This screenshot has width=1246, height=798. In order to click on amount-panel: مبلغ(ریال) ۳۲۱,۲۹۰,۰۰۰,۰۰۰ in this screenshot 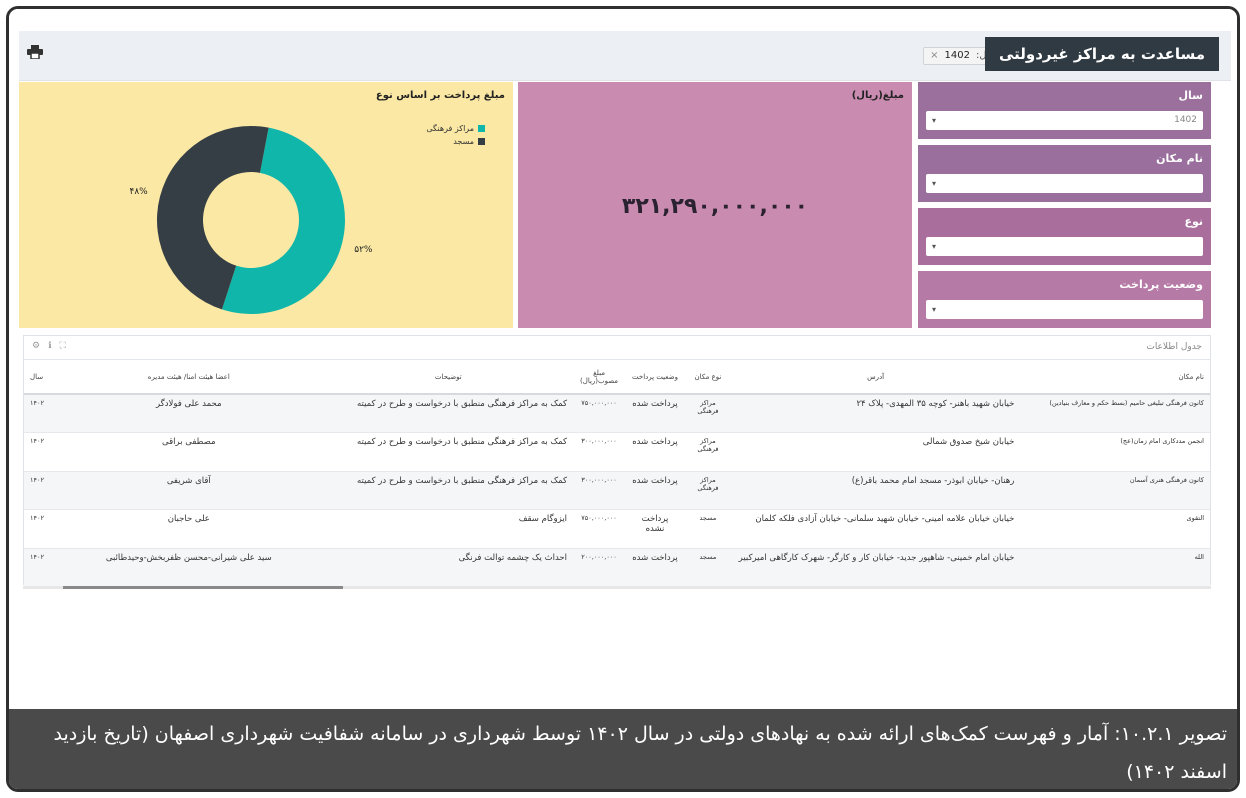, I will do `click(715, 205)`.